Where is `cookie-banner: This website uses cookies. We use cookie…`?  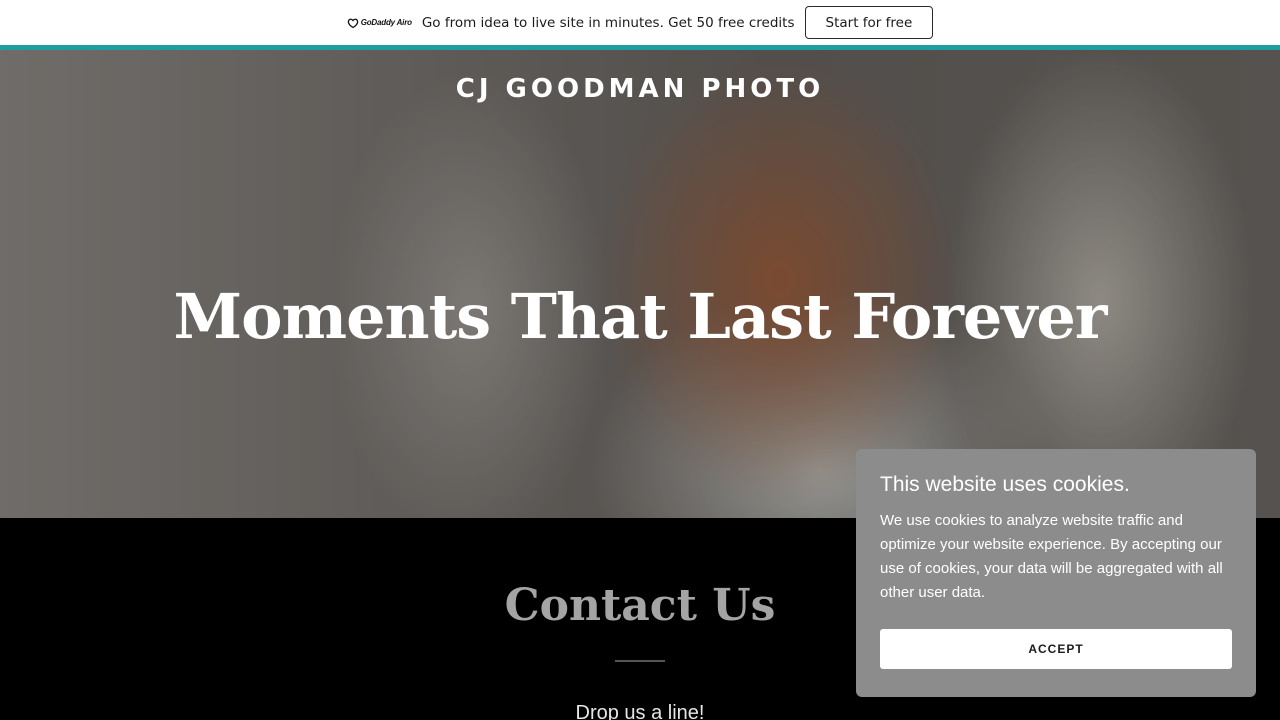 cookie-banner: This website uses cookies. We use cookie… is located at coordinates (1056, 573).